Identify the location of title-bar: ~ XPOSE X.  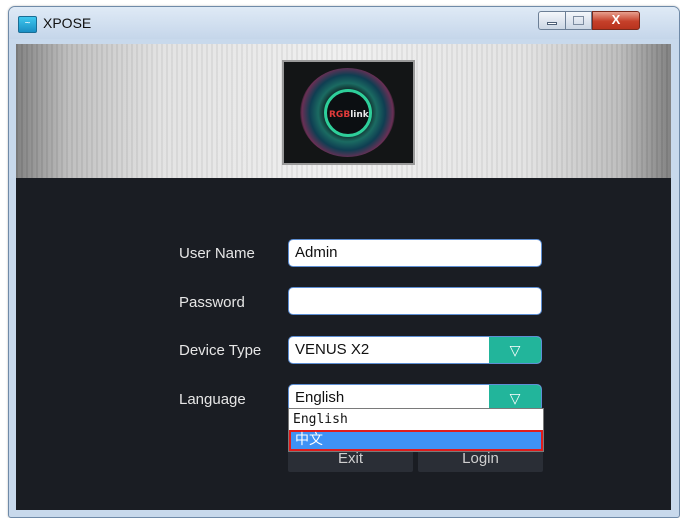
(344, 23).